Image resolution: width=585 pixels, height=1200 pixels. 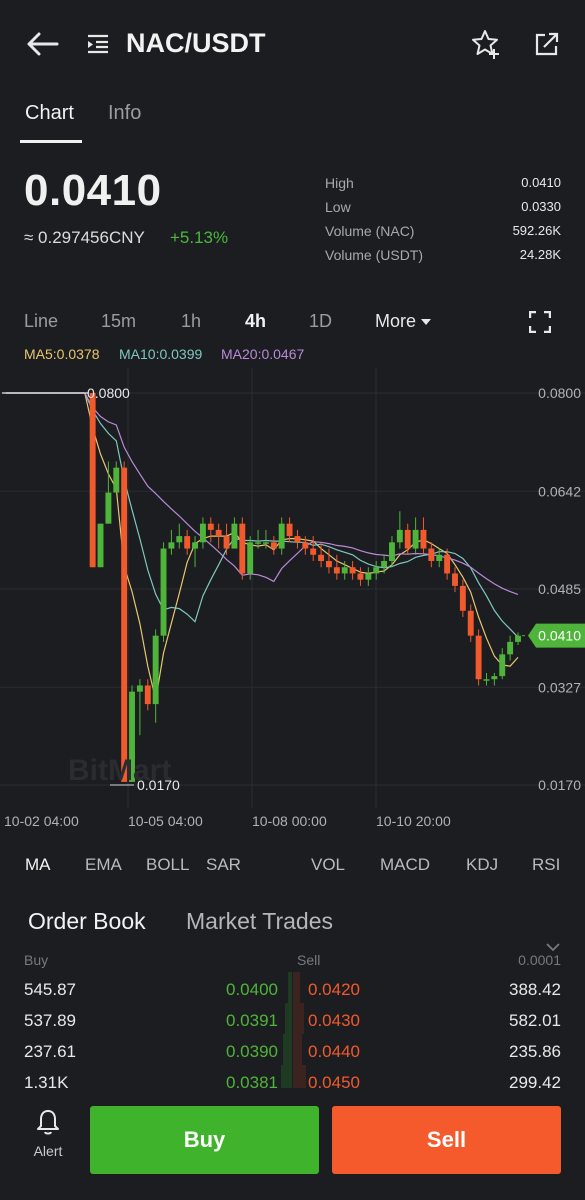 I want to click on indicator-vol: VOL, so click(x=328, y=865).